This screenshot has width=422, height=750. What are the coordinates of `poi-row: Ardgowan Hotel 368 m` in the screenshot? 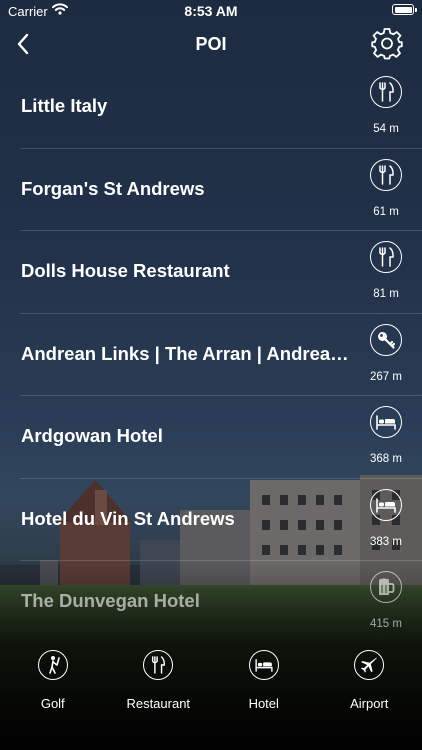 It's located at (221, 437).